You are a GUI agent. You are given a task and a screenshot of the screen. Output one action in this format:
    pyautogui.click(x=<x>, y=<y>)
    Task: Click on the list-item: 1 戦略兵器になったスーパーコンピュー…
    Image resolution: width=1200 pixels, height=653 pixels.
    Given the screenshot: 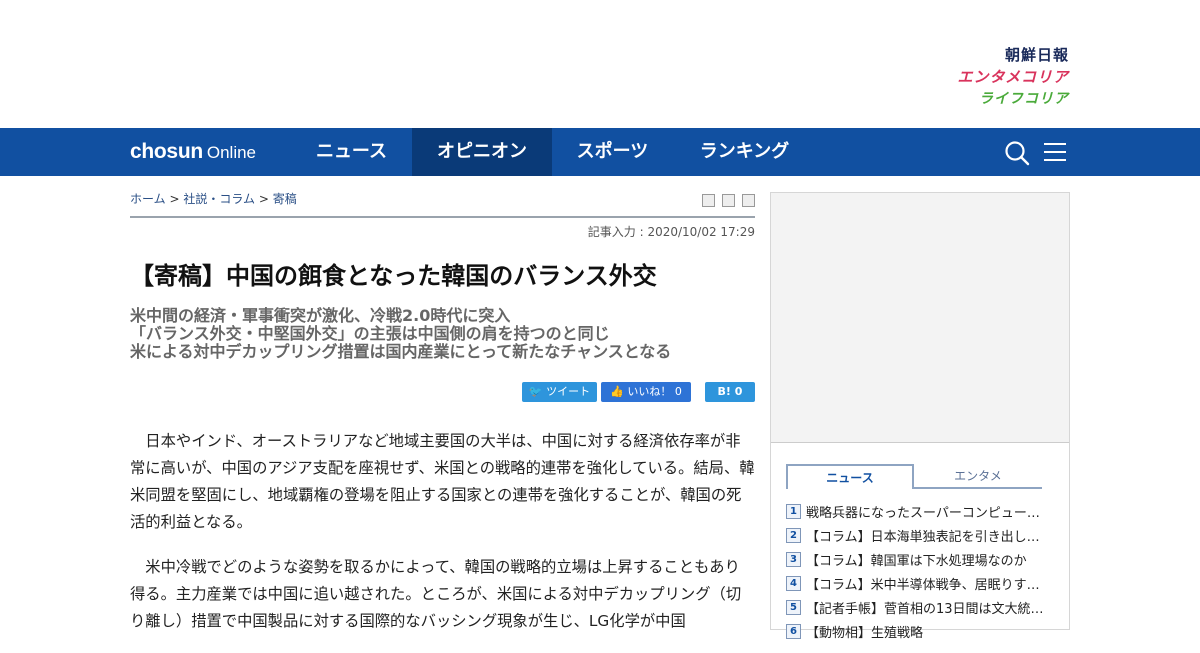 What is the action you would take?
    pyautogui.click(x=916, y=511)
    